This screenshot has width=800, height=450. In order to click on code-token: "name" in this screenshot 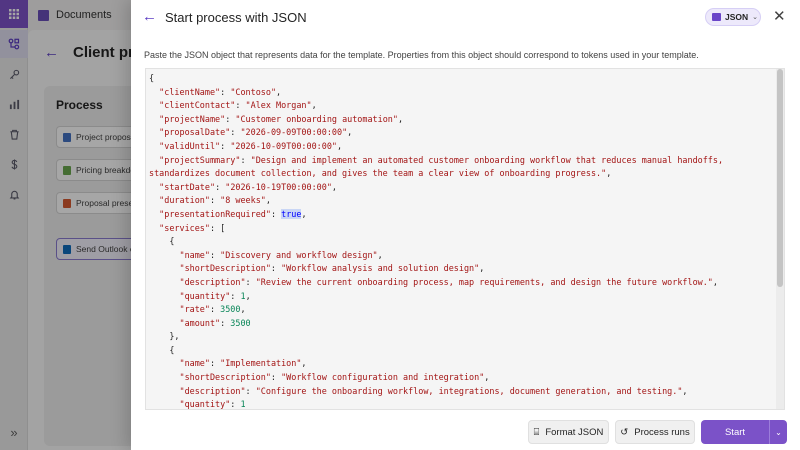, I will do `click(194, 254)`.